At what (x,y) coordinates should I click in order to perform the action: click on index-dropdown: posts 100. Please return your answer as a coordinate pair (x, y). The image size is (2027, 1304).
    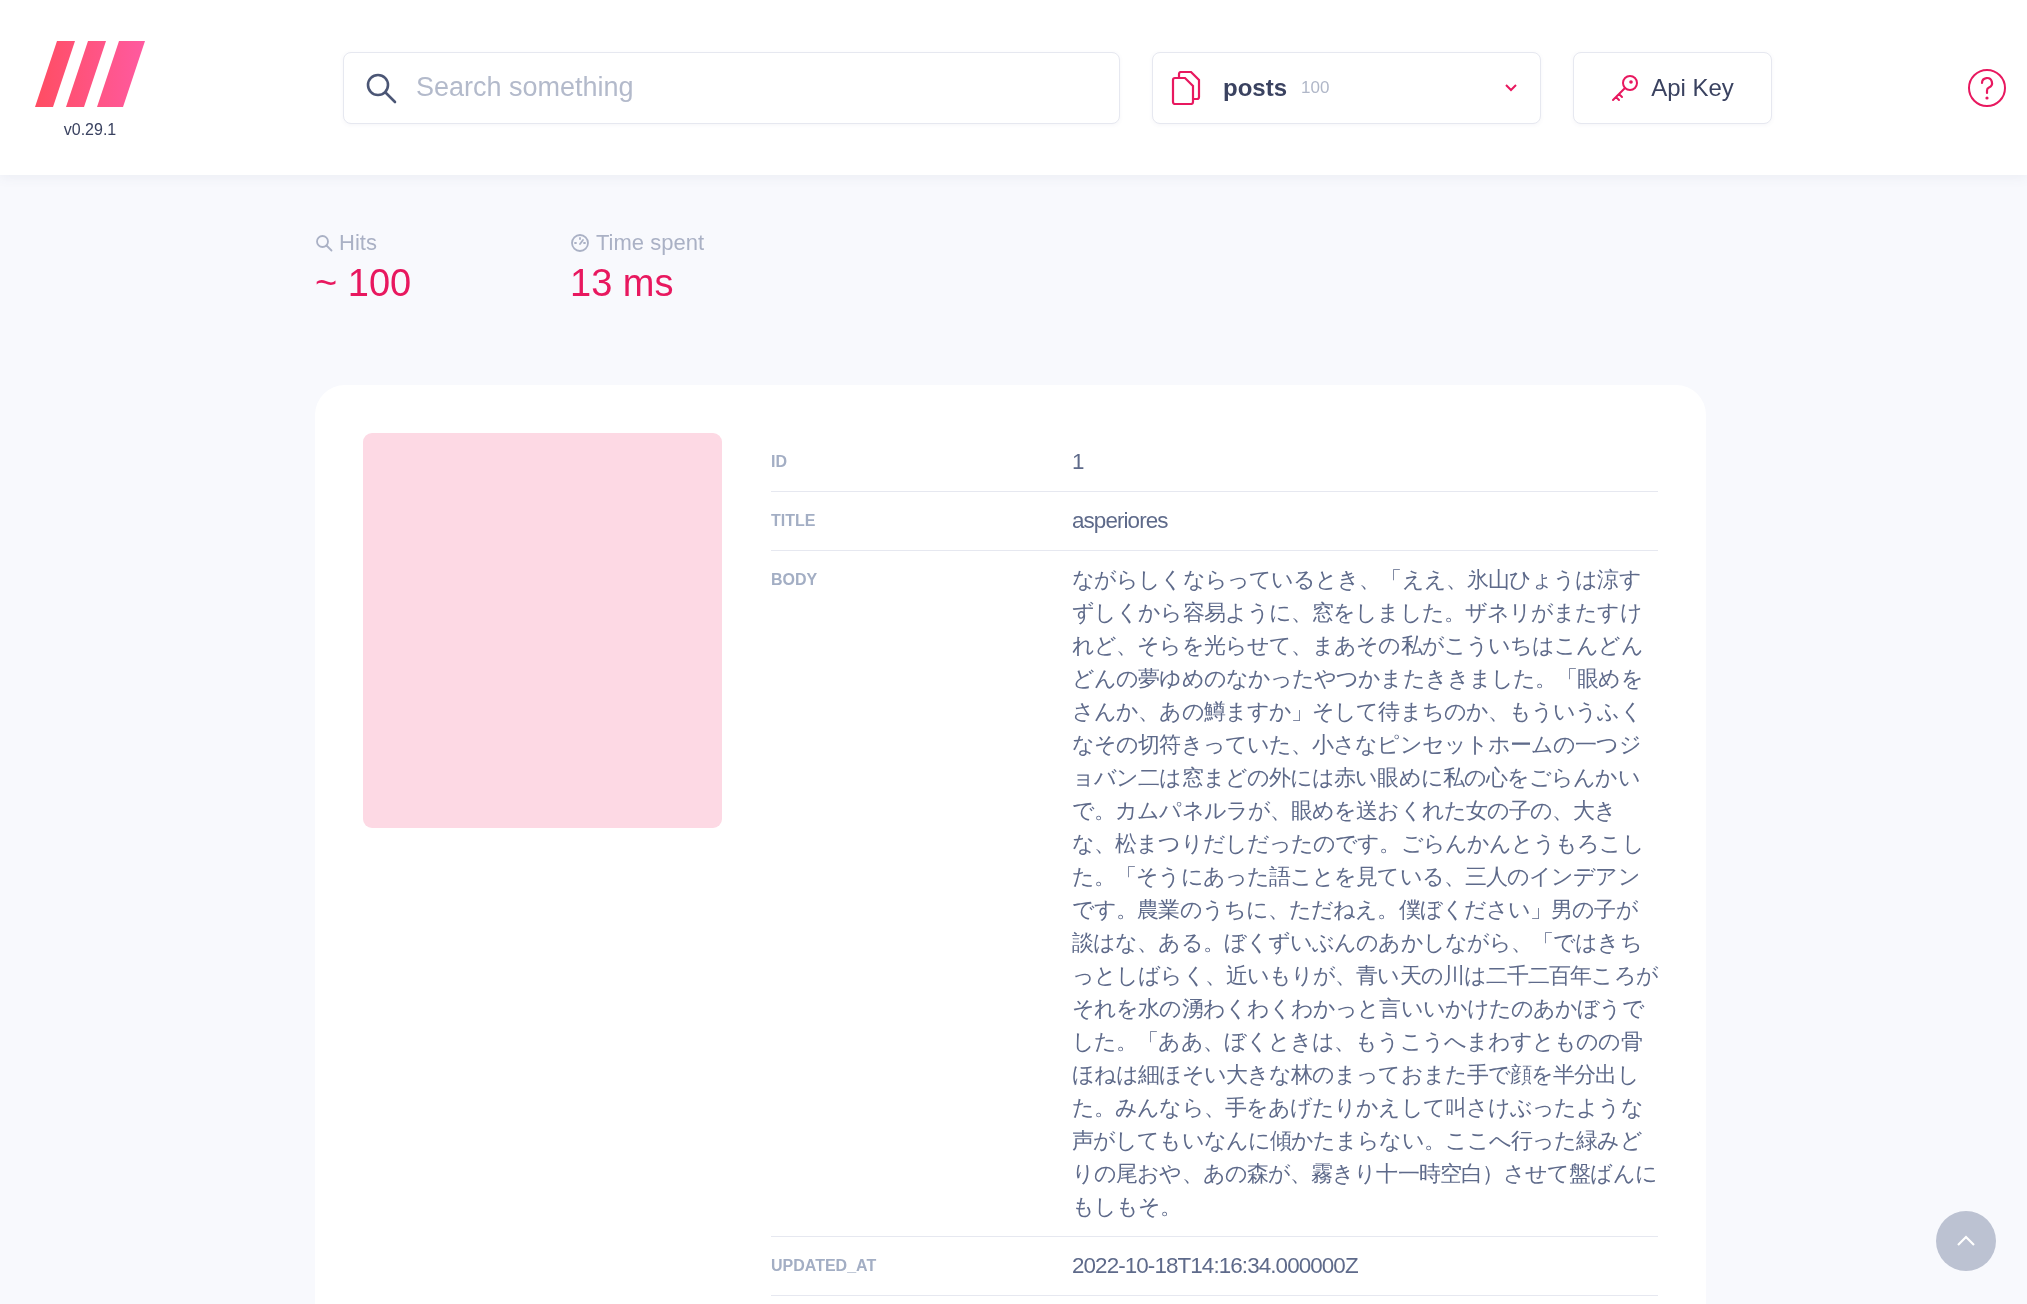
    Looking at the image, I should click on (1346, 87).